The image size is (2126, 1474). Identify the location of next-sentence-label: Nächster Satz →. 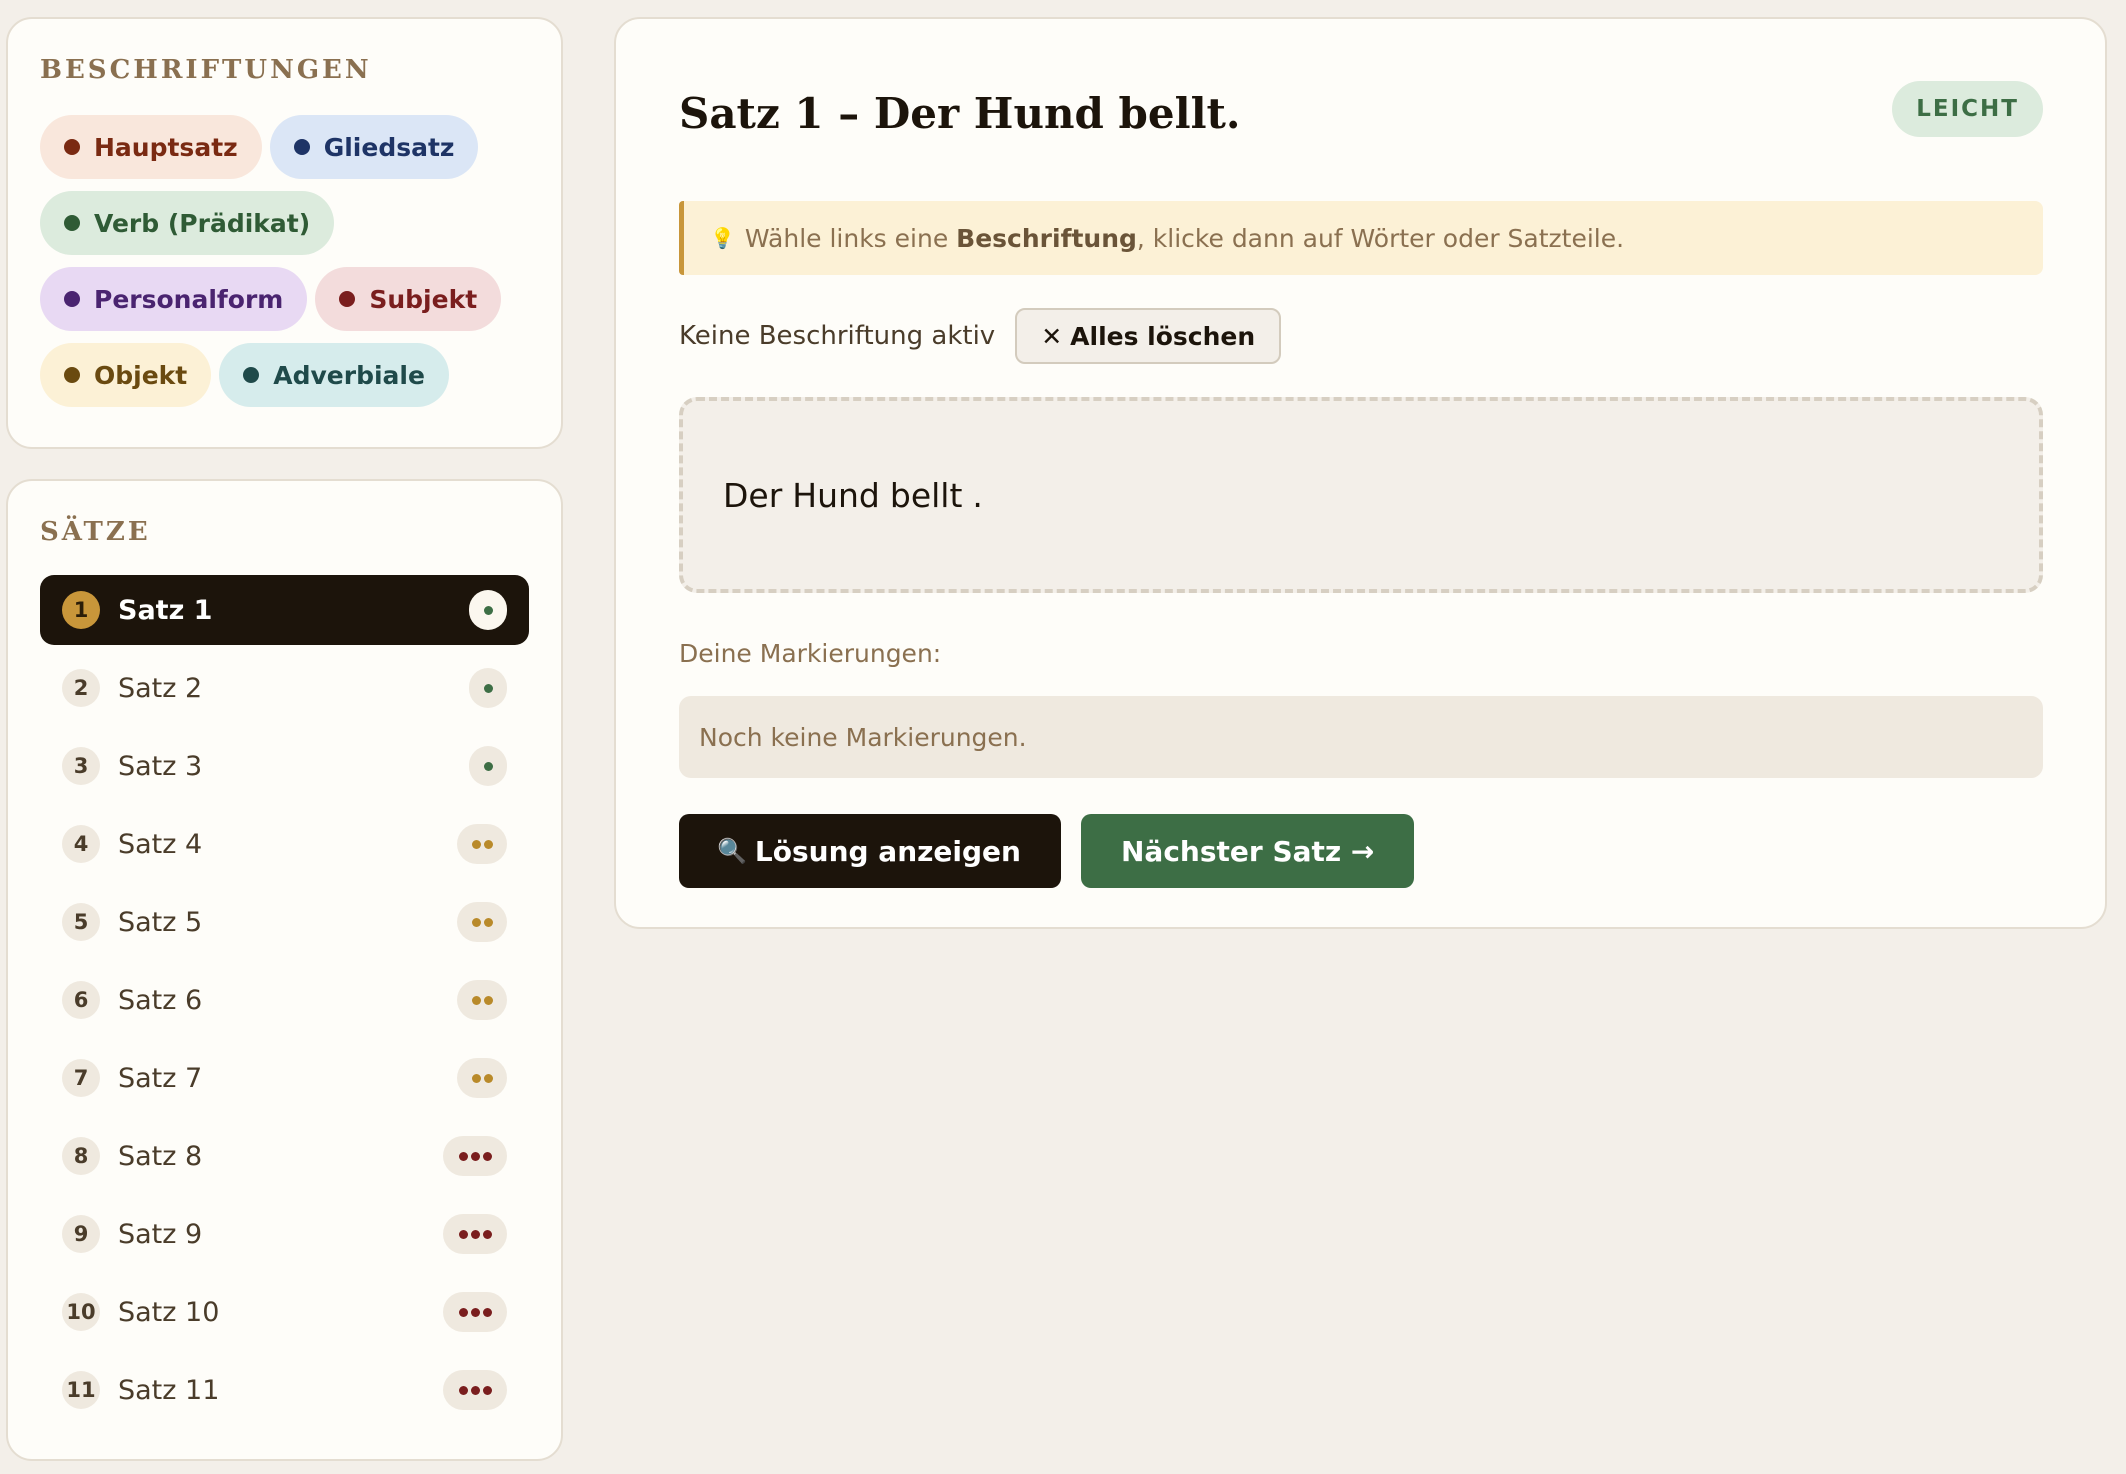
(1247, 851).